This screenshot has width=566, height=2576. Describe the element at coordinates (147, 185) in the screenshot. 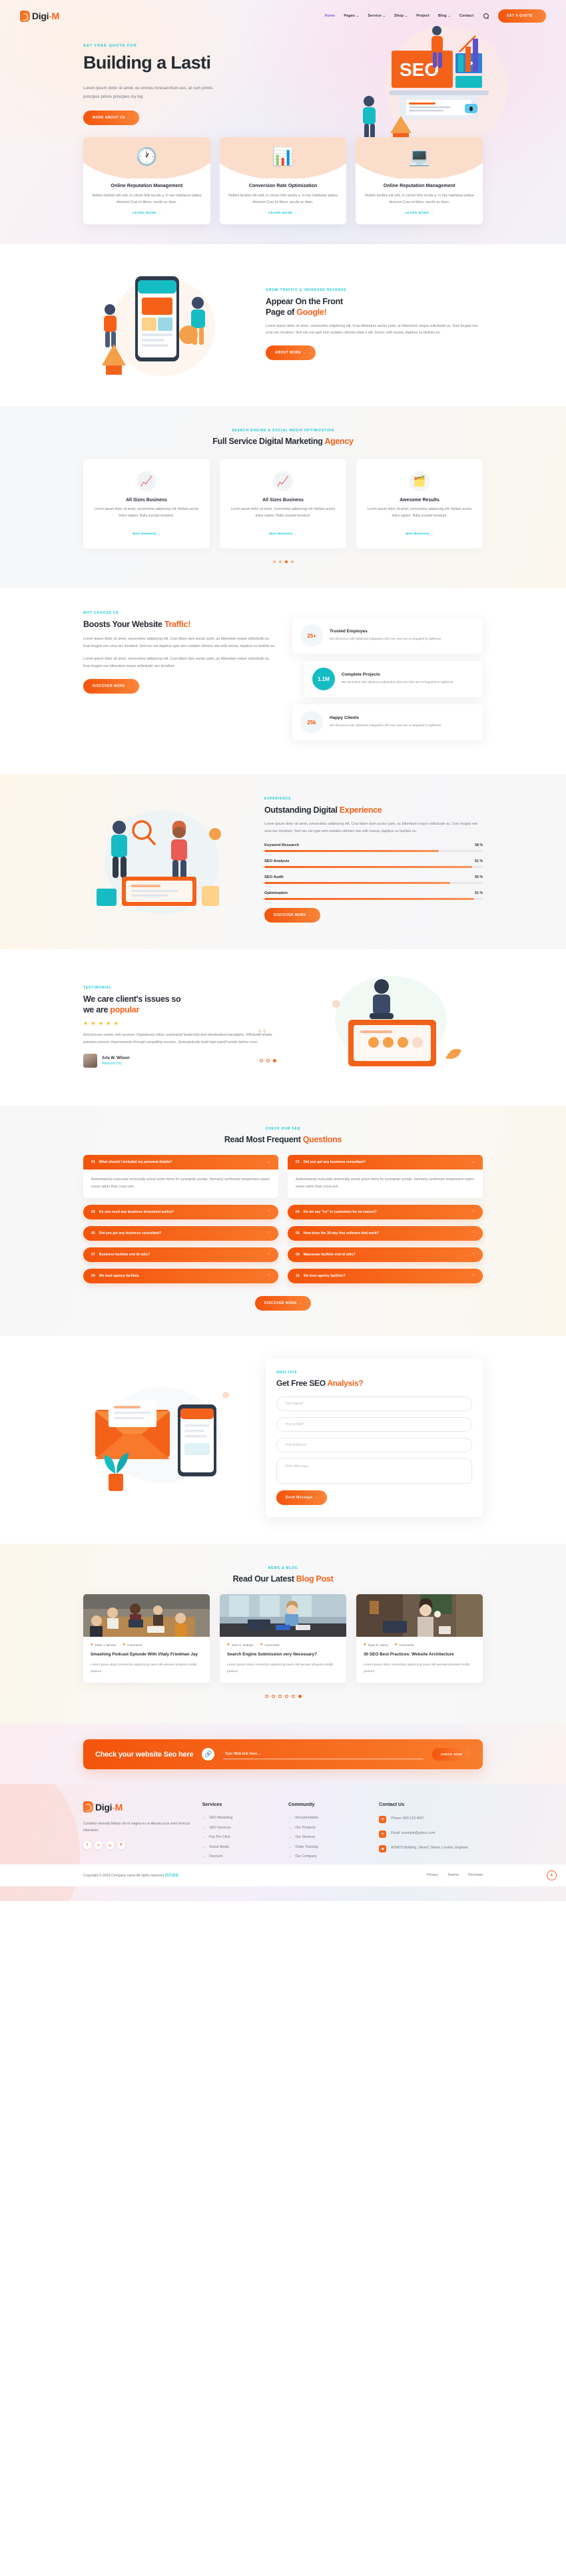

I see `service-card-title: Online Reputation Management` at that location.